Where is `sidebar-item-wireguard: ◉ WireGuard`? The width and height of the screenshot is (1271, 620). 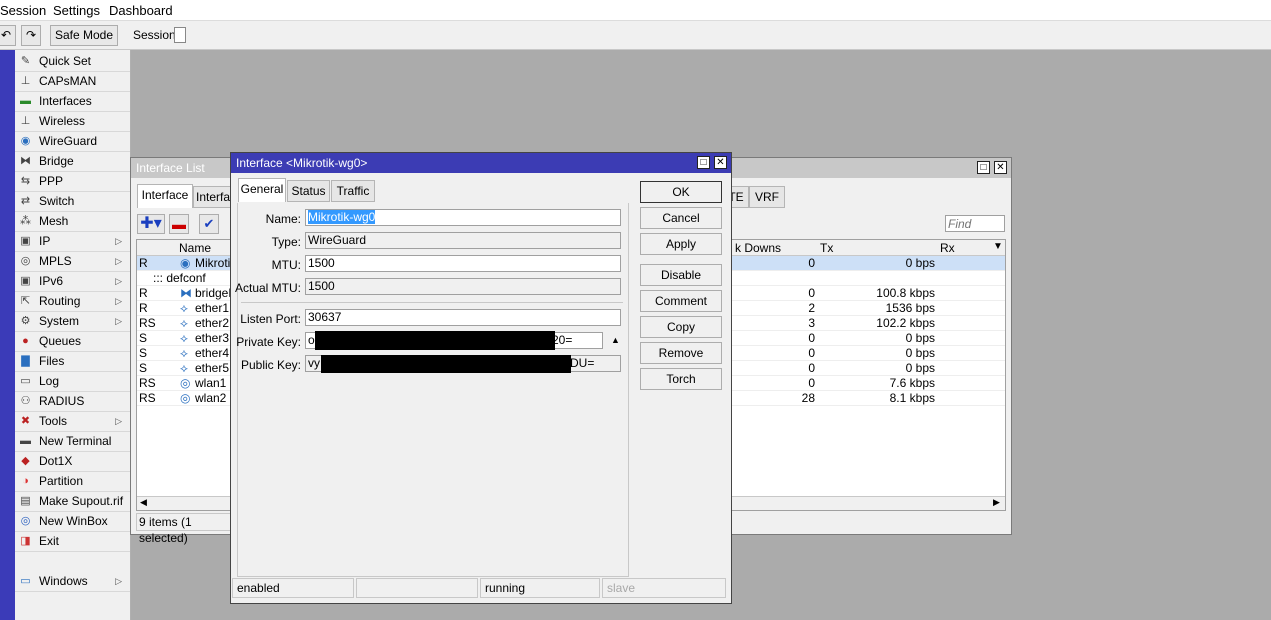
sidebar-item-wireguard: ◉ WireGuard is located at coordinates (72, 142).